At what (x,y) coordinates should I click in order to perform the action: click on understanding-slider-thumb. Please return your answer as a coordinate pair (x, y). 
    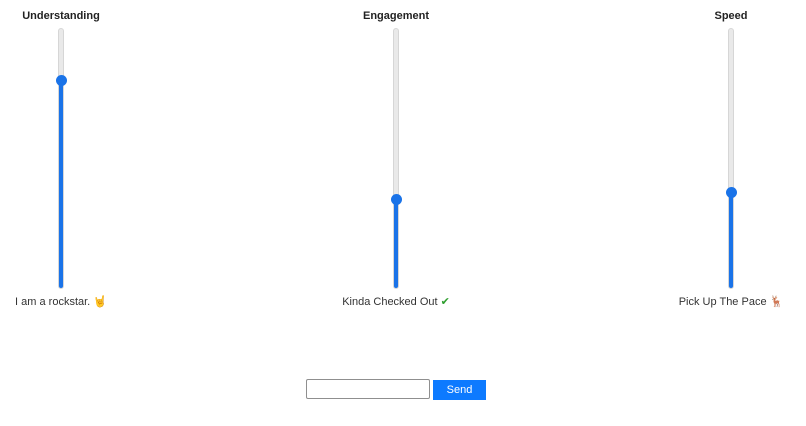
    Looking at the image, I should click on (61, 81).